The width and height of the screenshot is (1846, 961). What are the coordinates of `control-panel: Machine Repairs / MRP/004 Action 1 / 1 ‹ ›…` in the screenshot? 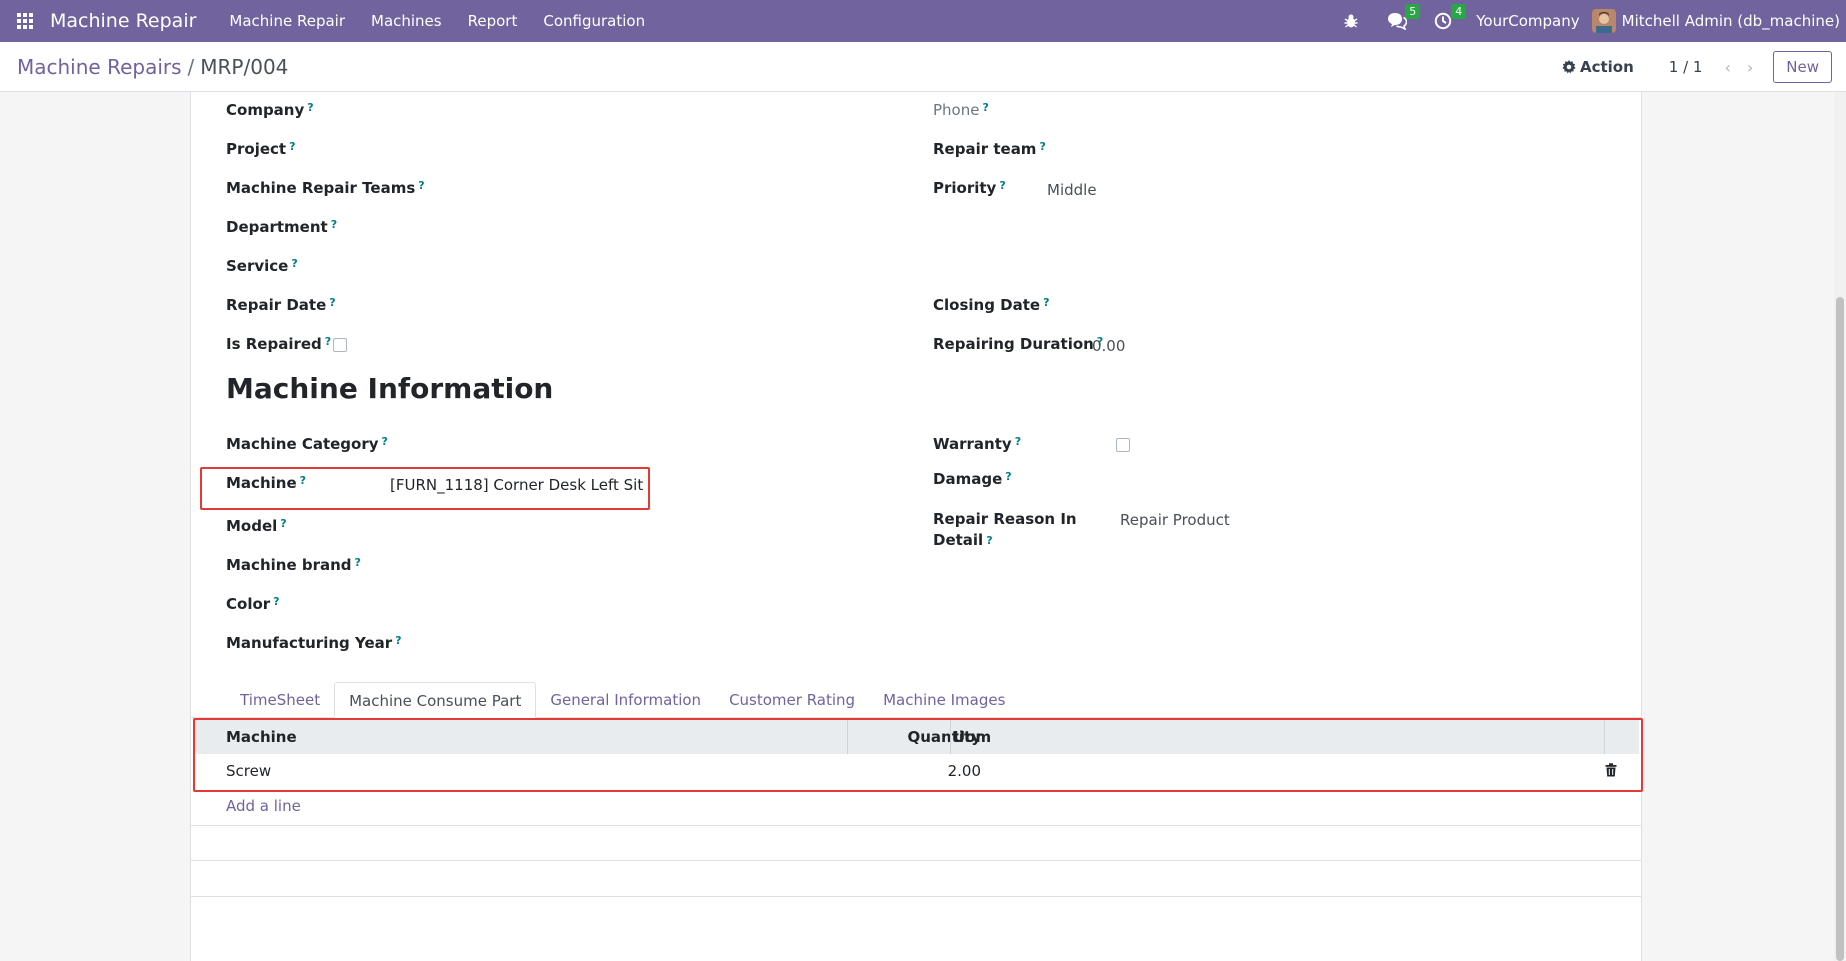 It's located at (923, 67).